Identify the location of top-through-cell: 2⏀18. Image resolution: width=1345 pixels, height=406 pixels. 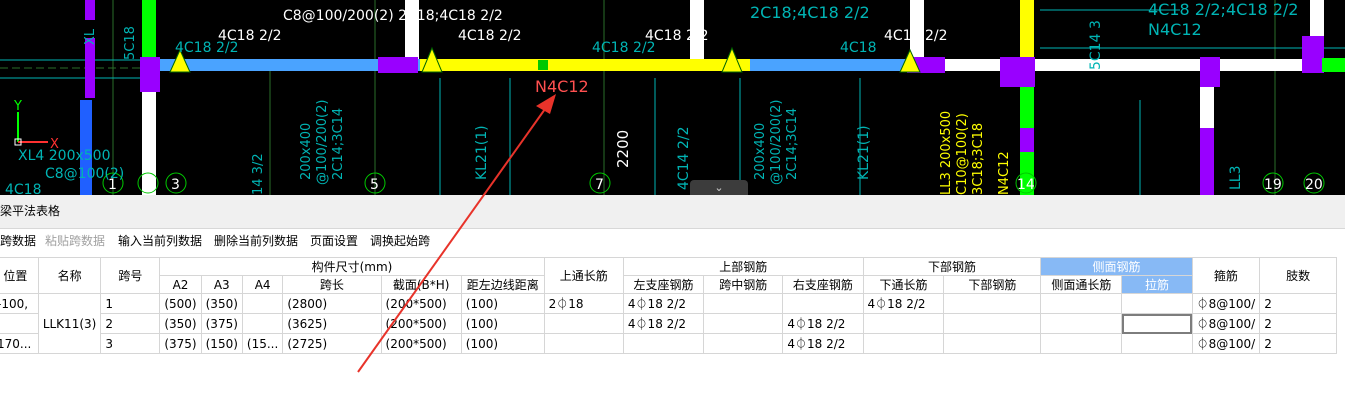
(583, 303).